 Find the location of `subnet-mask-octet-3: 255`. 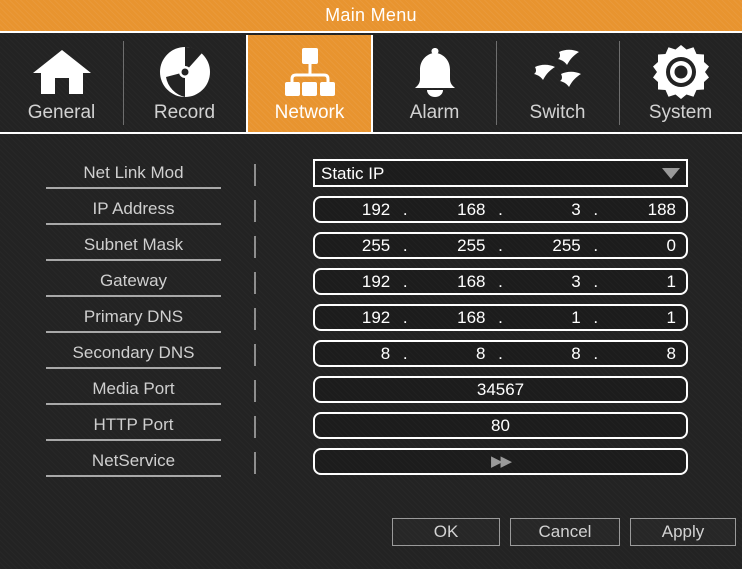

subnet-mask-octet-3: 255 is located at coordinates (548, 245).